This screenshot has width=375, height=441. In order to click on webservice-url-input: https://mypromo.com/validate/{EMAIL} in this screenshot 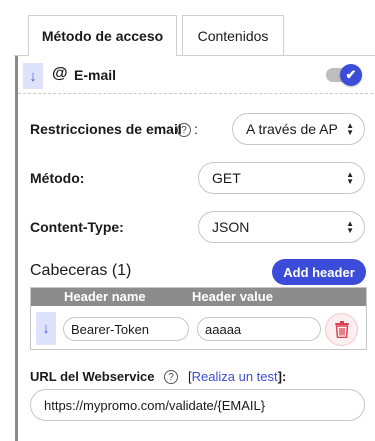, I will do `click(197, 405)`.